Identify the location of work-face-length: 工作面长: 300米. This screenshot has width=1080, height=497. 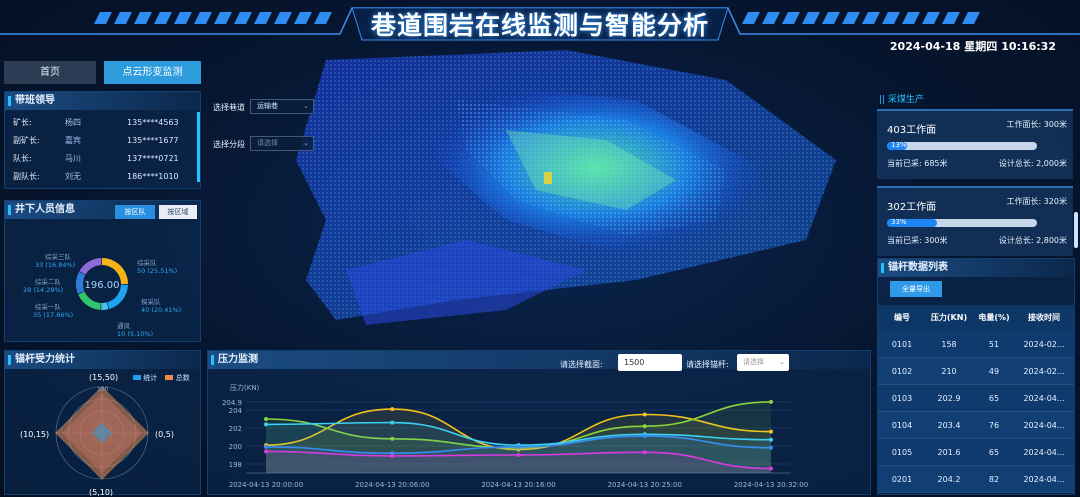
(1036, 124).